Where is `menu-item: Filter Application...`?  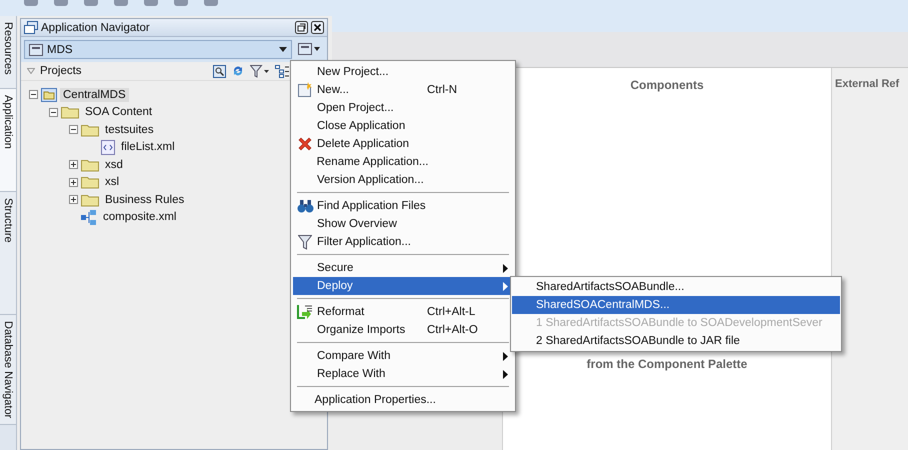 menu-item: Filter Application... is located at coordinates (403, 242).